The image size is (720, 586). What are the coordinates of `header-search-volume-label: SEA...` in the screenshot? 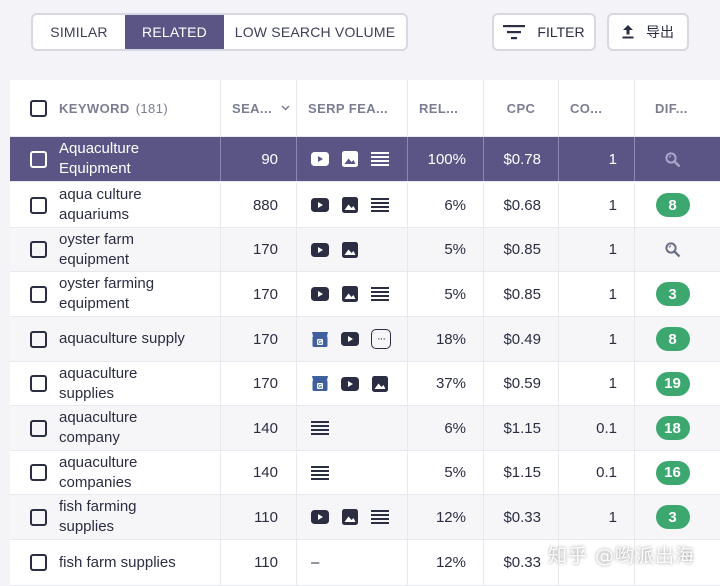 It's located at (252, 108).